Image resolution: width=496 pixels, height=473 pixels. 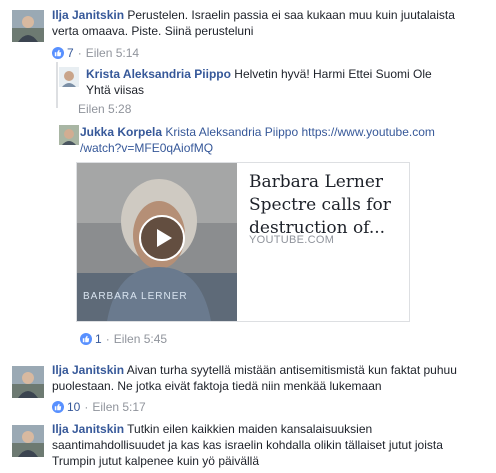 What do you see at coordinates (158, 74) in the screenshot?
I see `comment-author: Krista Aleksandria Piippo` at bounding box center [158, 74].